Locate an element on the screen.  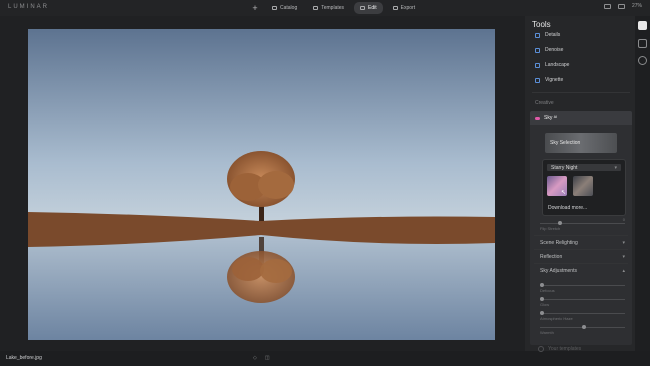
edit-icon is located at coordinates (363, 8).